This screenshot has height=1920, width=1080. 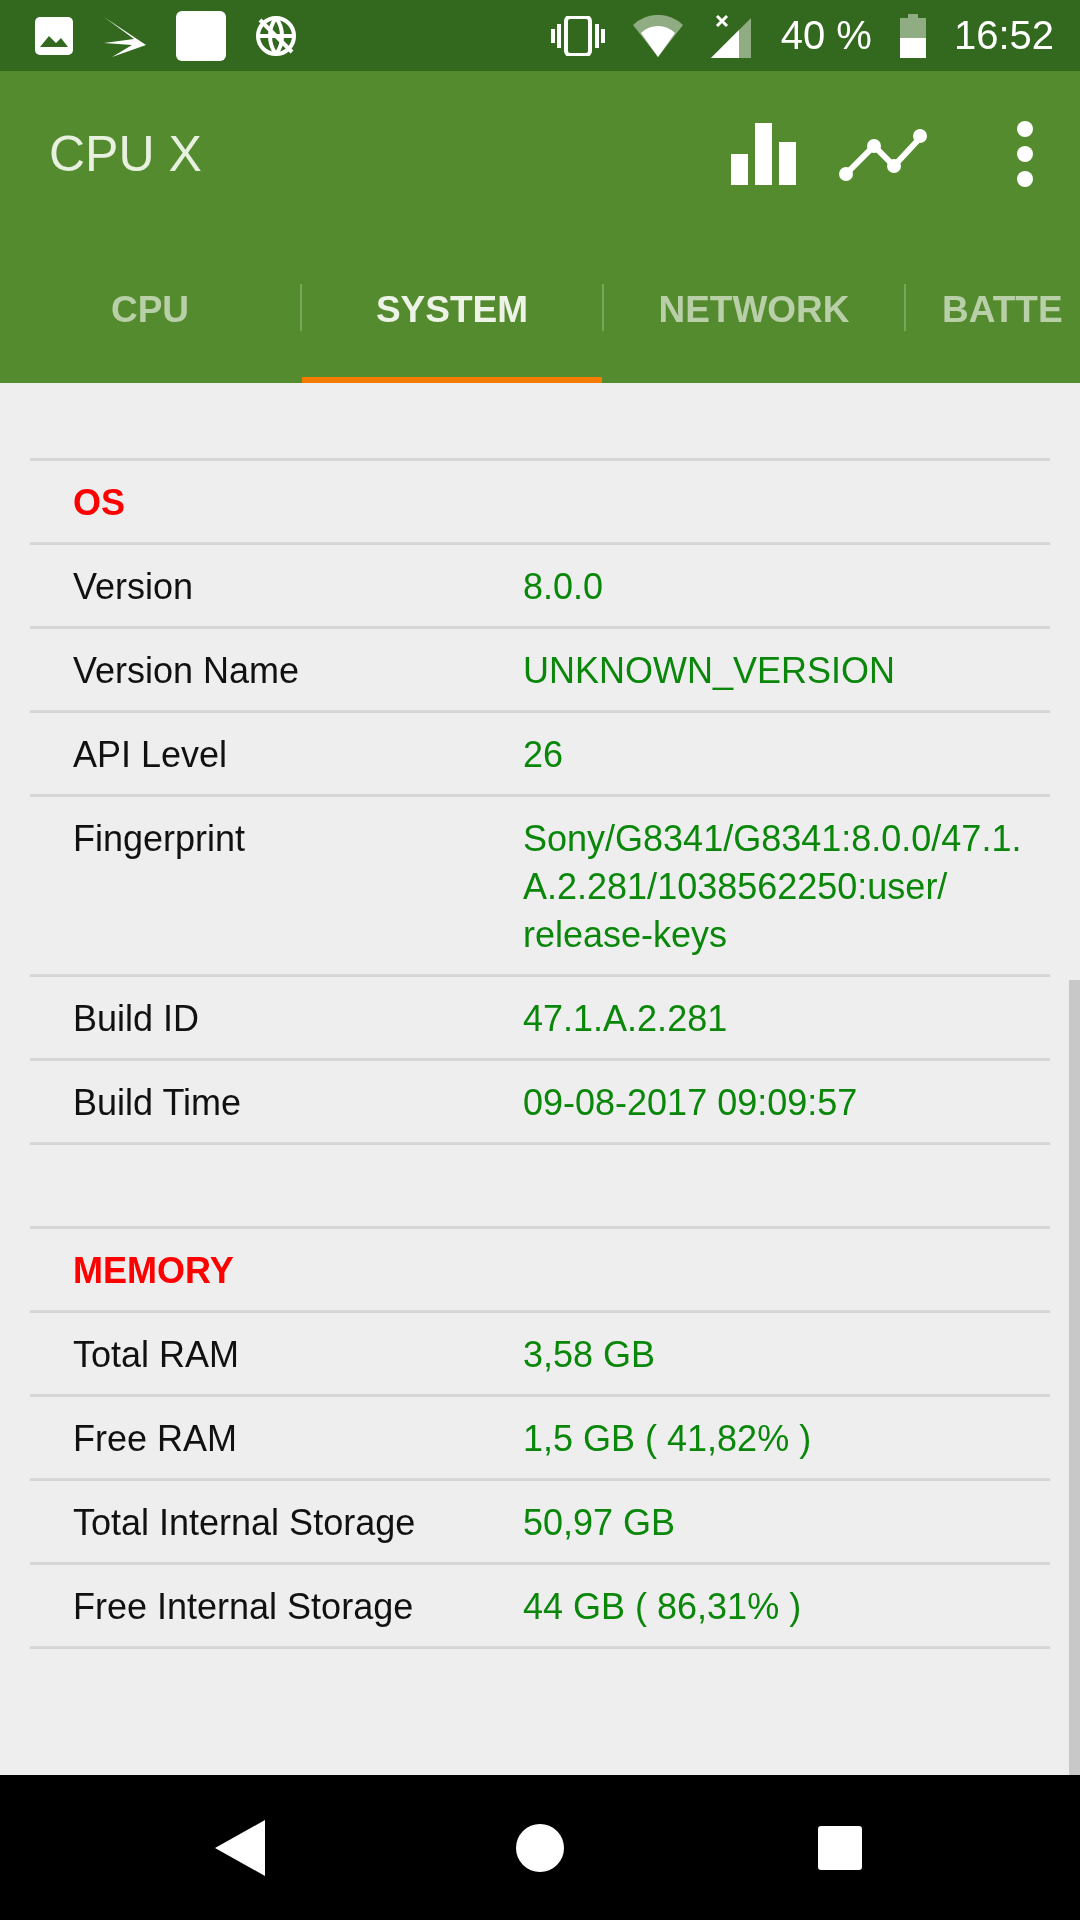 What do you see at coordinates (160, 839) in the screenshot?
I see `property-label: Fingerprint` at bounding box center [160, 839].